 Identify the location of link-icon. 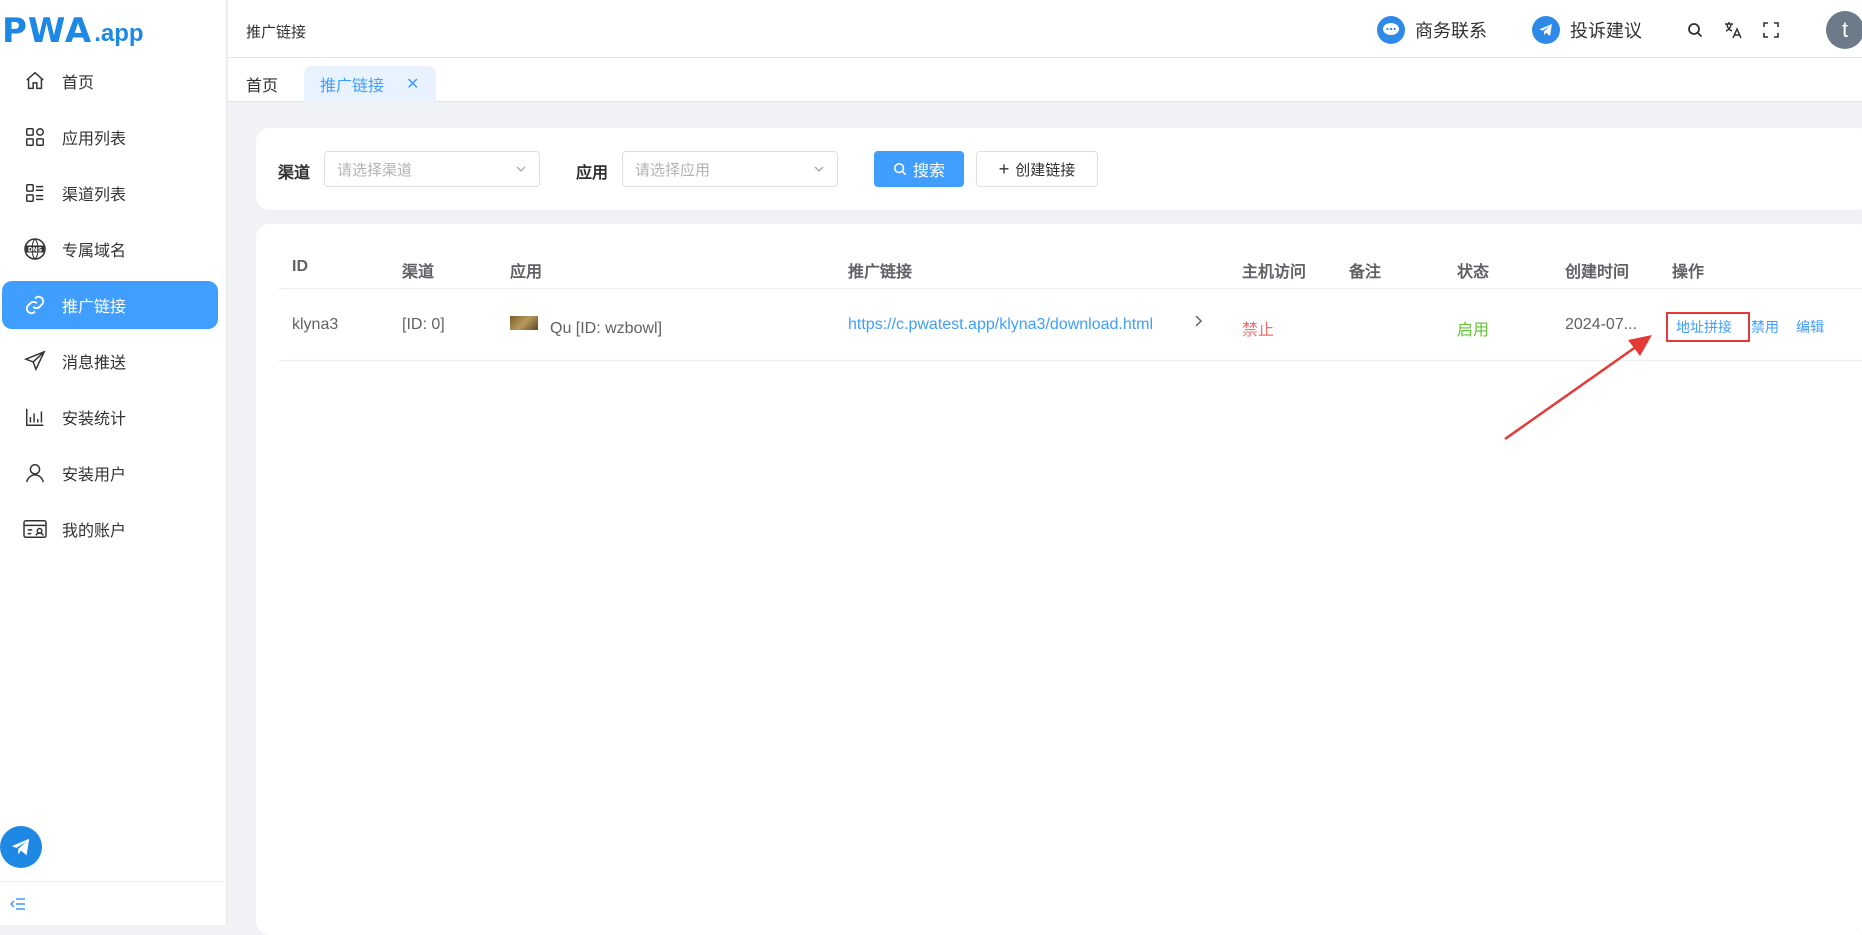
(35, 305).